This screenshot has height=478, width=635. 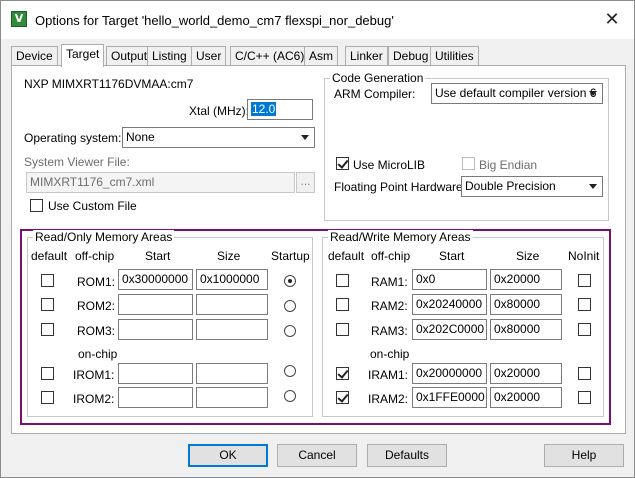 I want to click on ram3-start-input: 0x202C0000, so click(x=449, y=329).